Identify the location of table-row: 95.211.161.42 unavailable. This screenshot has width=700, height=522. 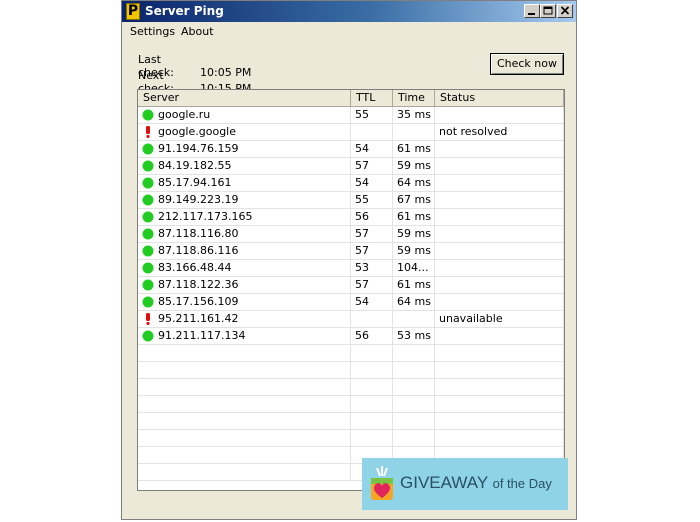
(351, 319).